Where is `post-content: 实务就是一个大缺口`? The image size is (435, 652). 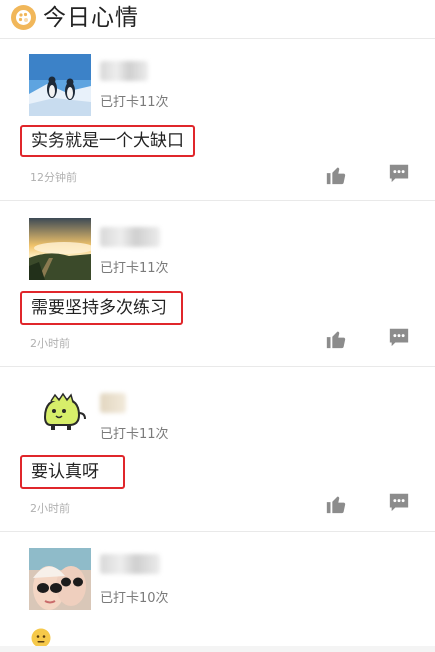 post-content: 实务就是一个大缺口 is located at coordinates (107, 141).